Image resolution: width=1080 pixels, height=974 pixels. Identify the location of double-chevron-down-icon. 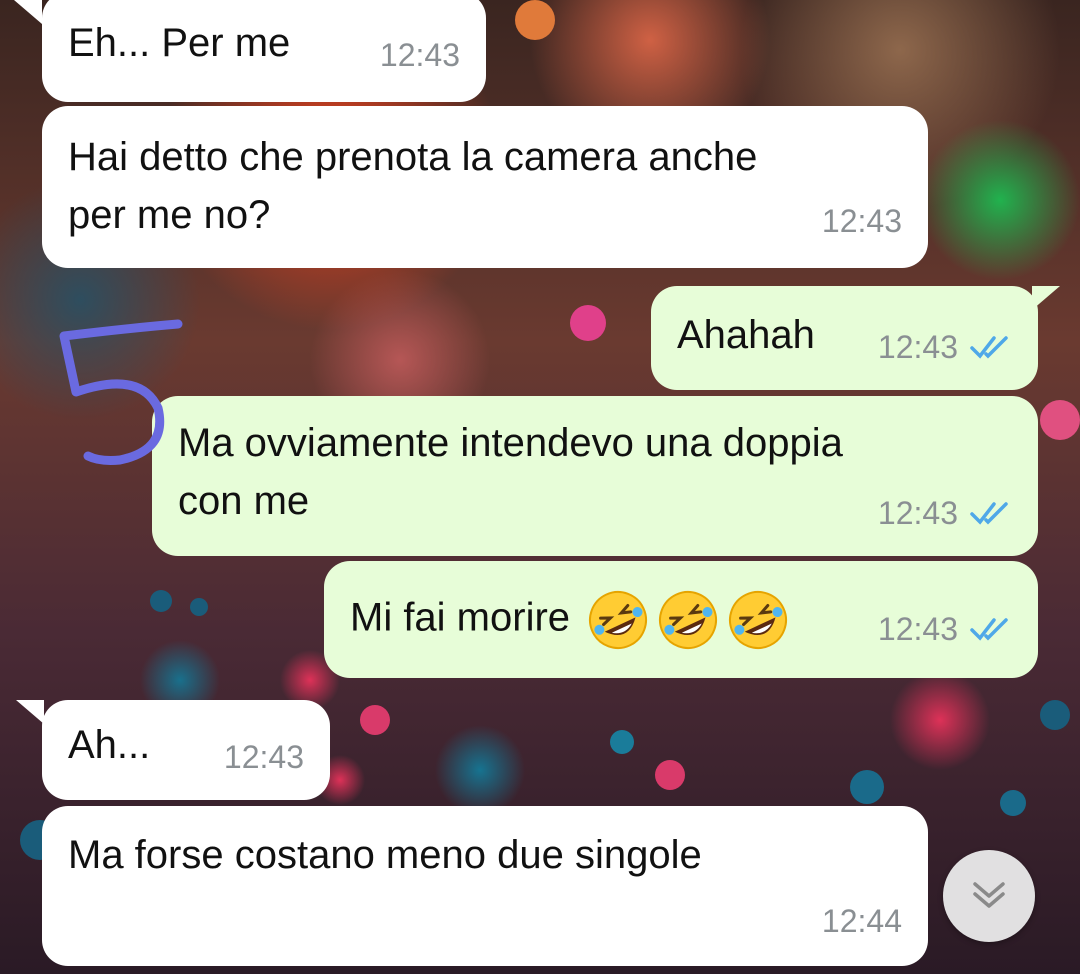
(989, 895).